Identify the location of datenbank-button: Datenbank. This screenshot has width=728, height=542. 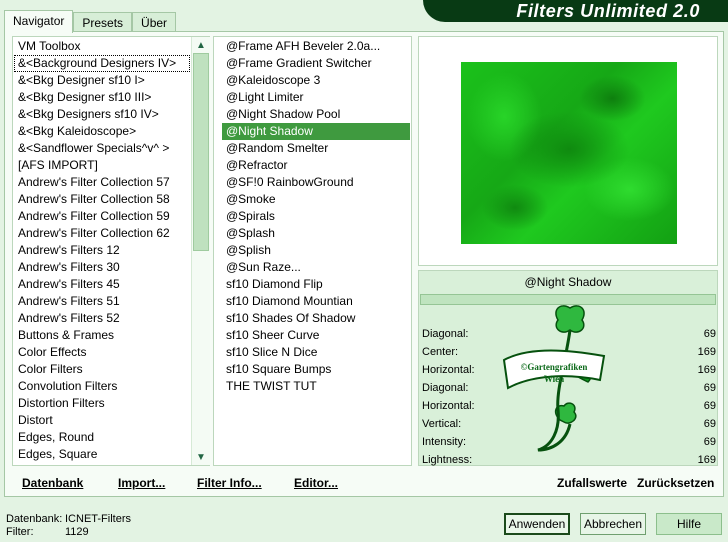
(52, 483).